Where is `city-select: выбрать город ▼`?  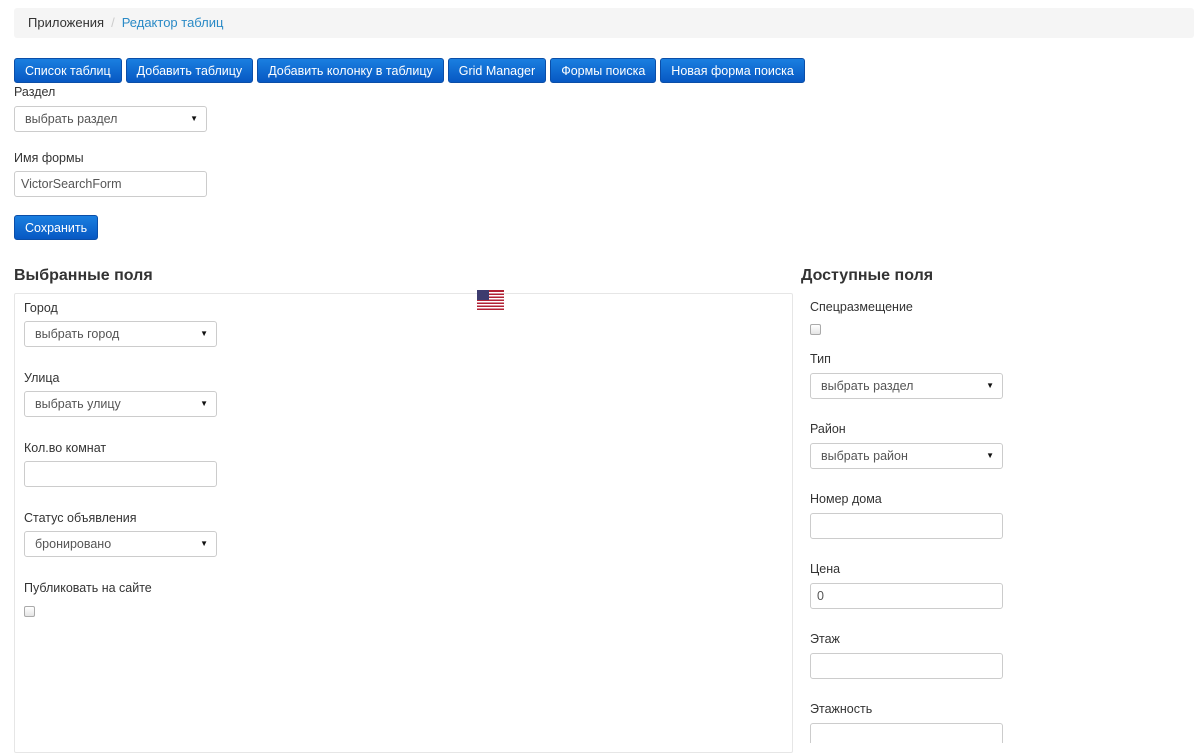 city-select: выбрать город ▼ is located at coordinates (120, 334).